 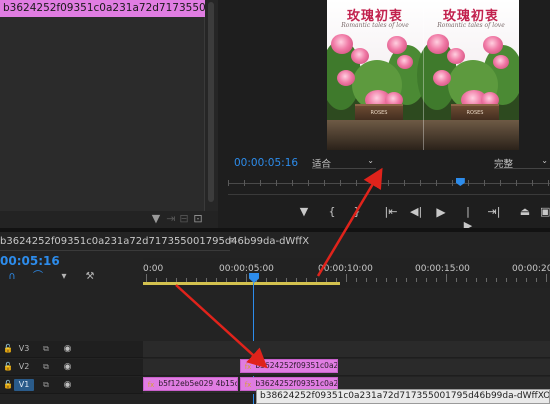 I want to click on video-subtitle-left: Romantic tales of love, so click(x=375, y=25).